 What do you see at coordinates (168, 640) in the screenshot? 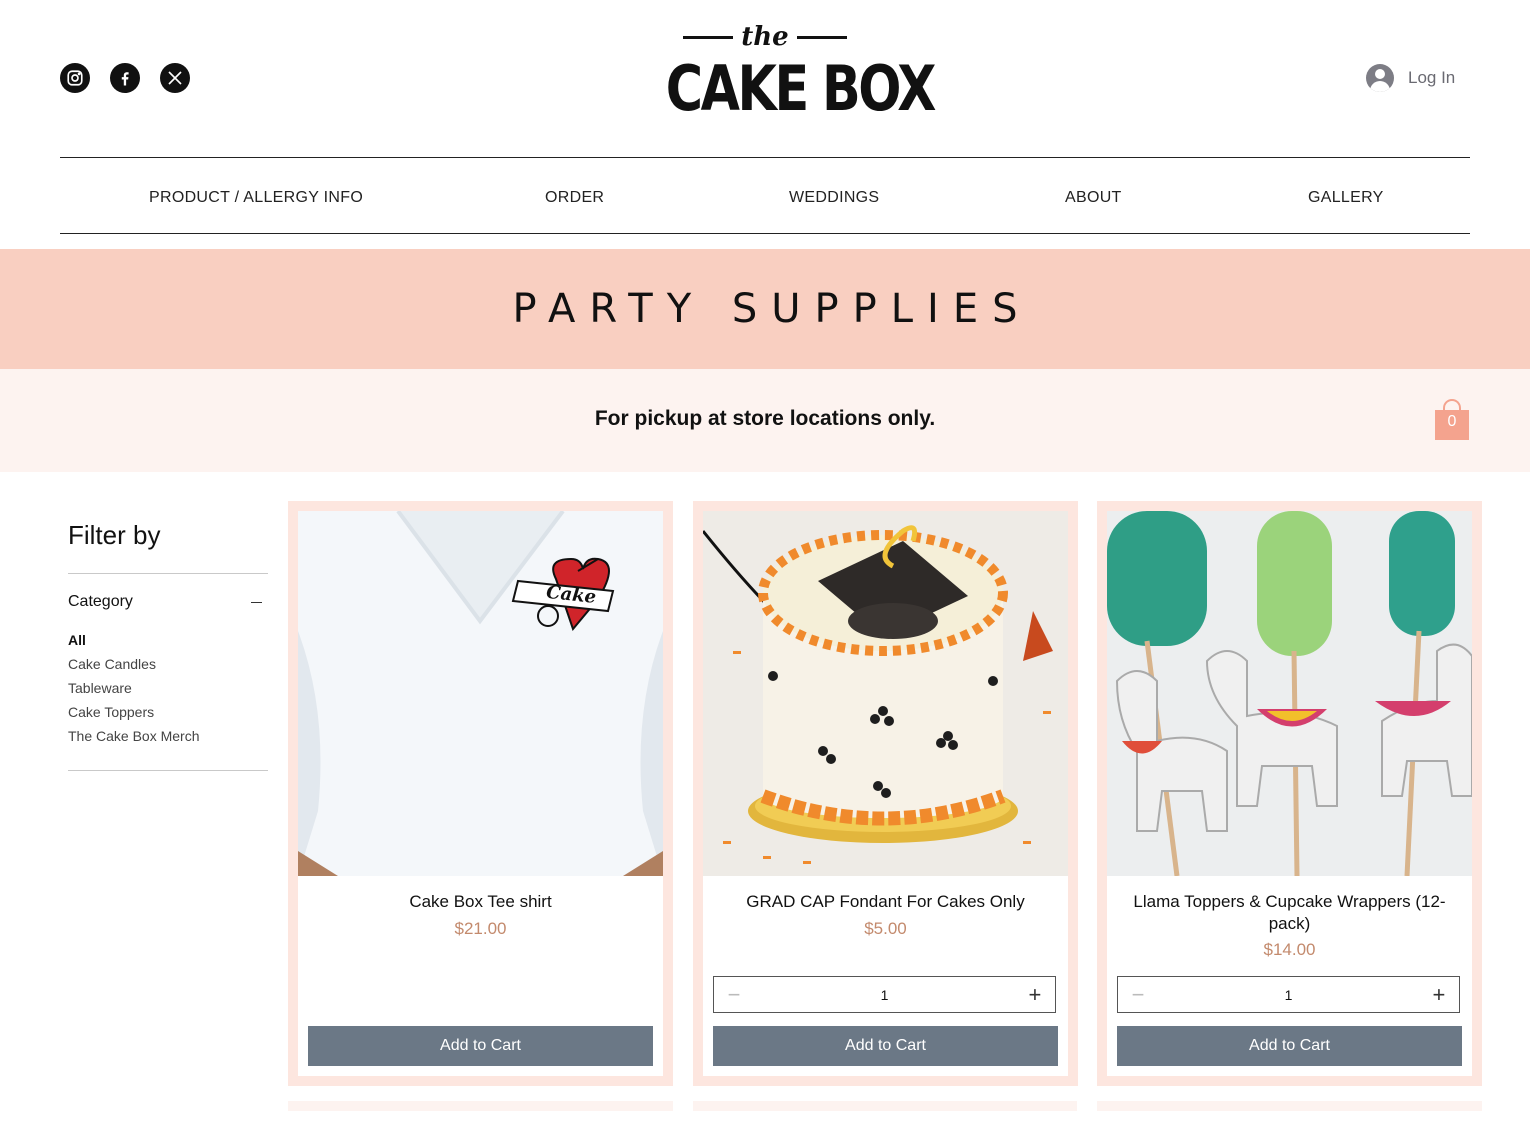
I see `category-option-all: All` at bounding box center [168, 640].